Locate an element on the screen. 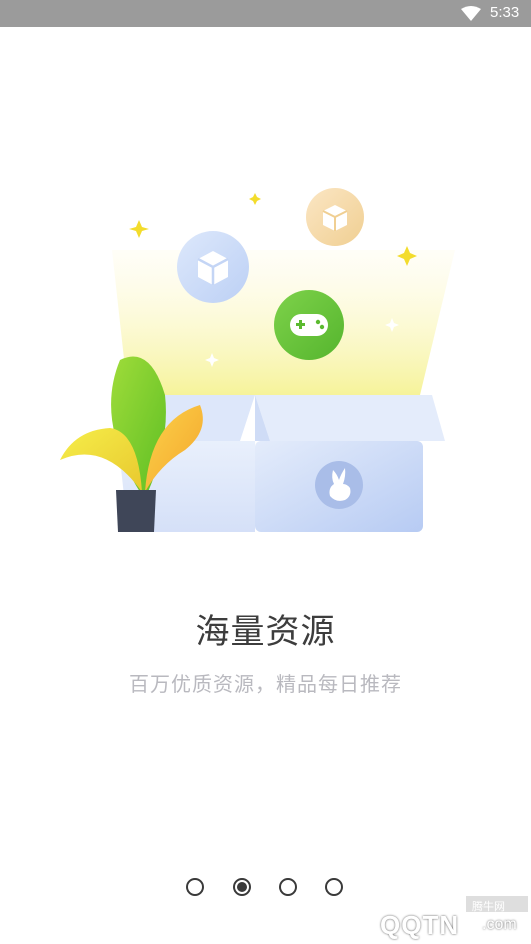  watermark-brand: QQTN is located at coordinates (420, 925).